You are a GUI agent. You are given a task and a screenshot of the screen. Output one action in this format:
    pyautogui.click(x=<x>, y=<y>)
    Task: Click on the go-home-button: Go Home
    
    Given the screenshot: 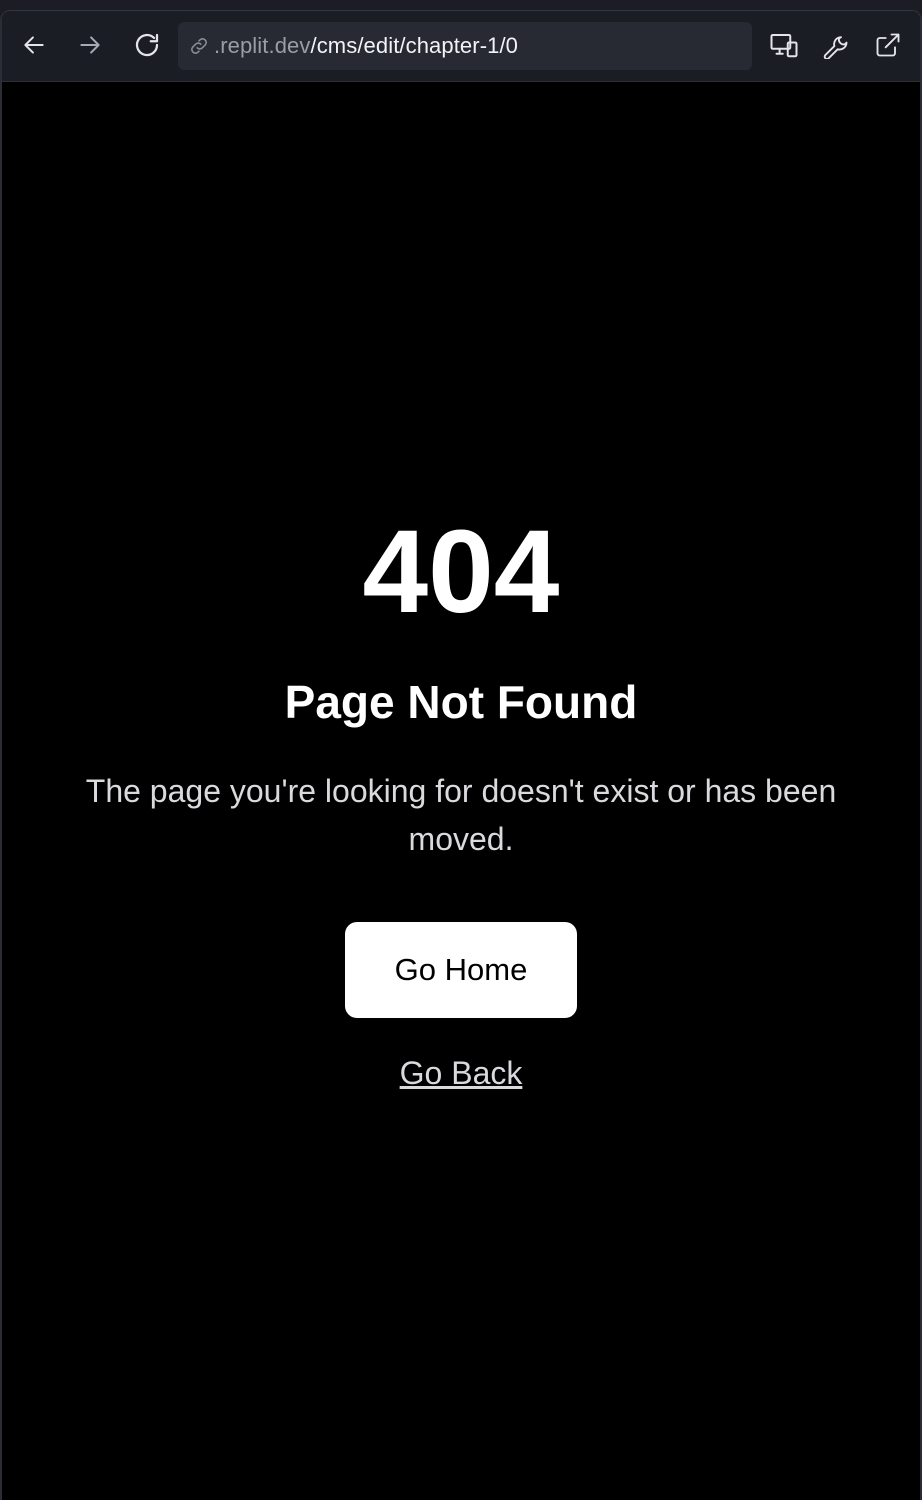 What is the action you would take?
    pyautogui.click(x=461, y=970)
    